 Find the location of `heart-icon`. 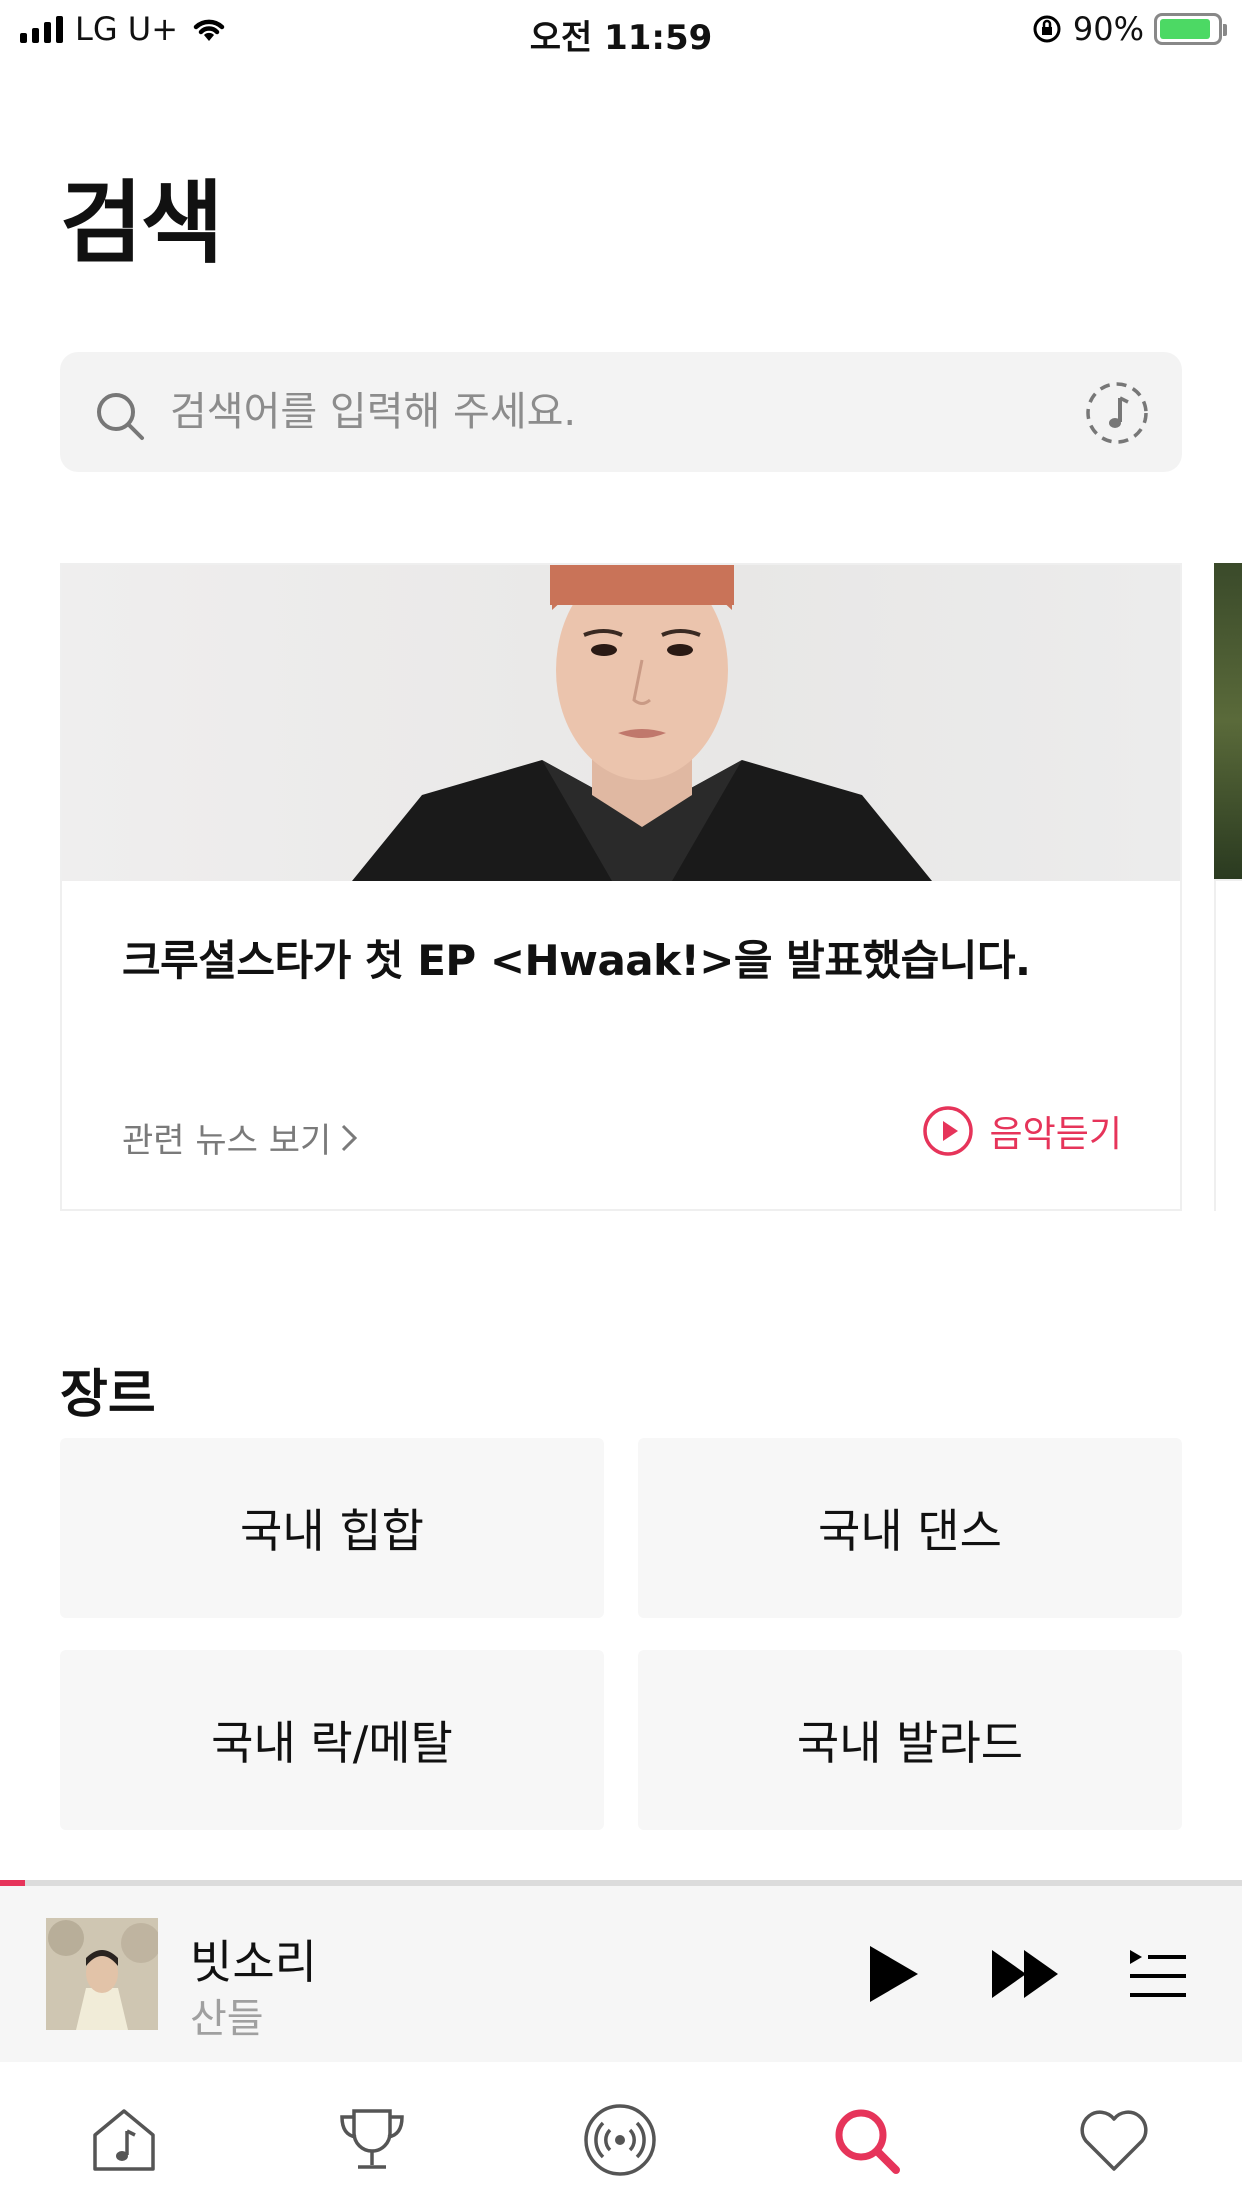

heart-icon is located at coordinates (1114, 2140).